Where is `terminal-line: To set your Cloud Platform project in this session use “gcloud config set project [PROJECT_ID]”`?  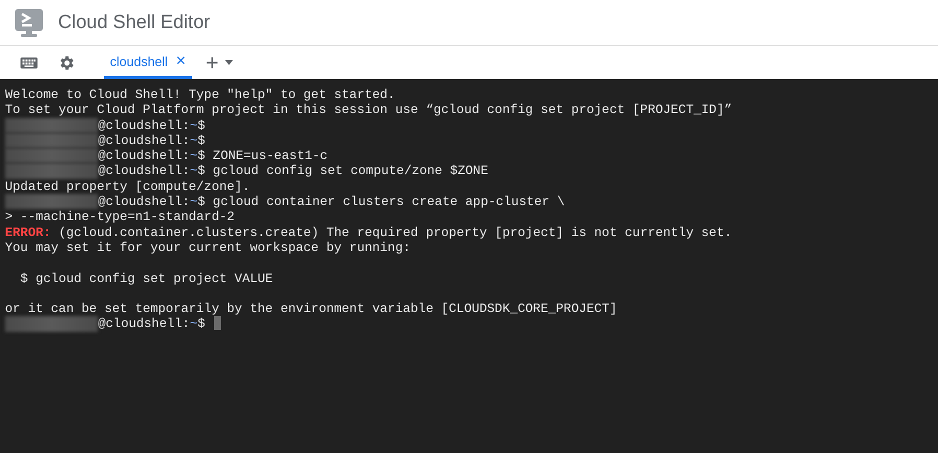 terminal-line: To set your Cloud Platform project in this session use “gcloud config set project [PROJECT_ID]” is located at coordinates (368, 110).